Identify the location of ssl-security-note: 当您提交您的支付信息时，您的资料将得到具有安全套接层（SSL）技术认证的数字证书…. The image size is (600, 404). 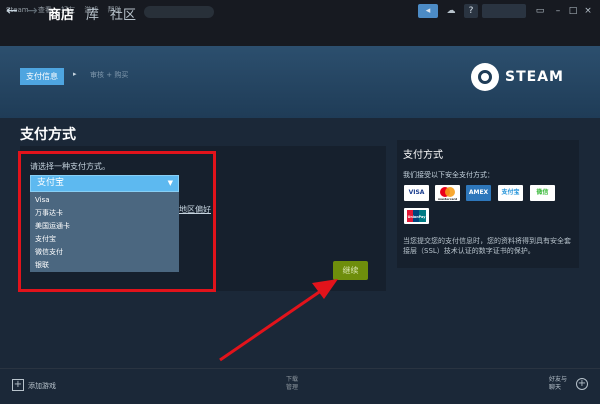
(487, 246).